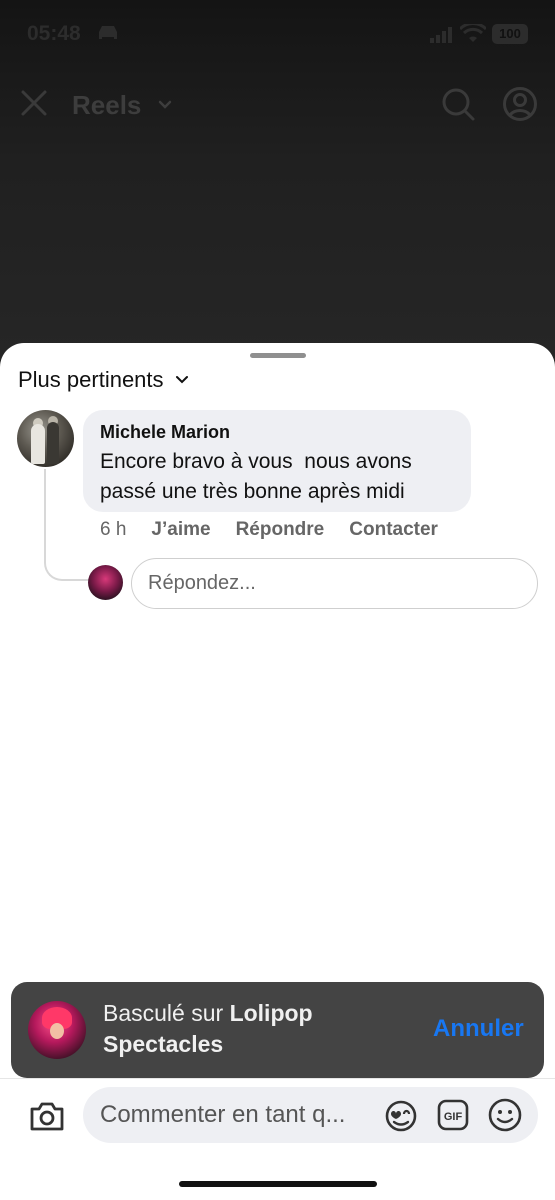 The image size is (555, 1200). I want to click on status-bar: 05:48 100, so click(277, 35).